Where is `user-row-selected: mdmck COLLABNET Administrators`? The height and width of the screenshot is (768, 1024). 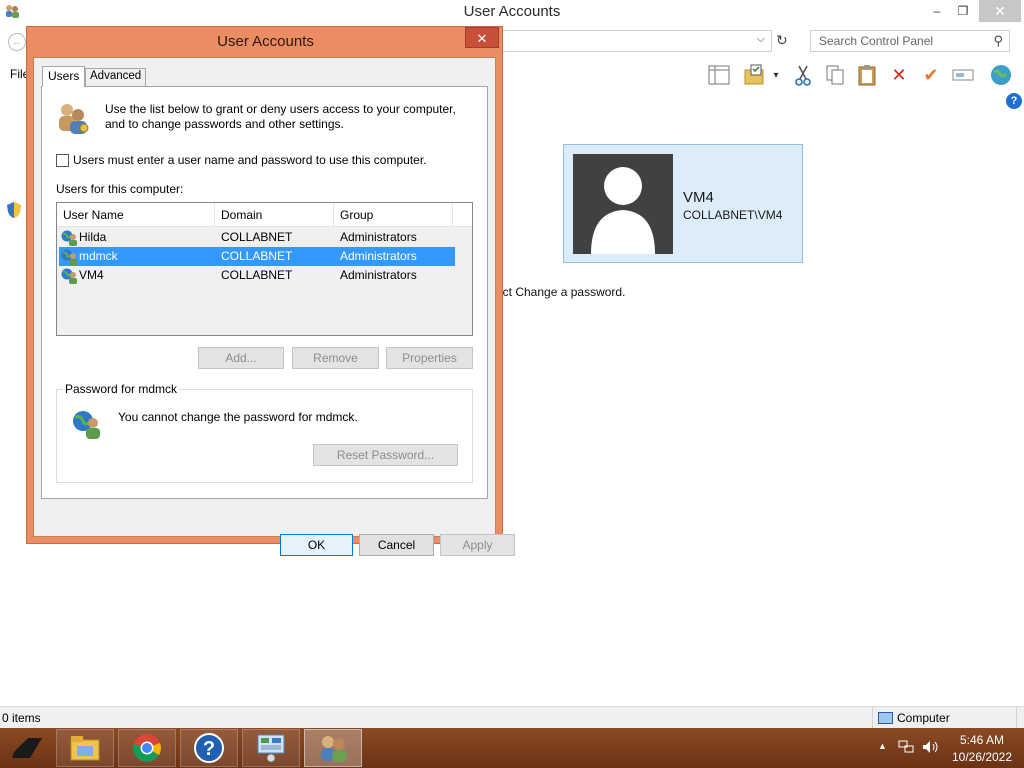 user-row-selected: mdmck COLLABNET Administrators is located at coordinates (257, 256).